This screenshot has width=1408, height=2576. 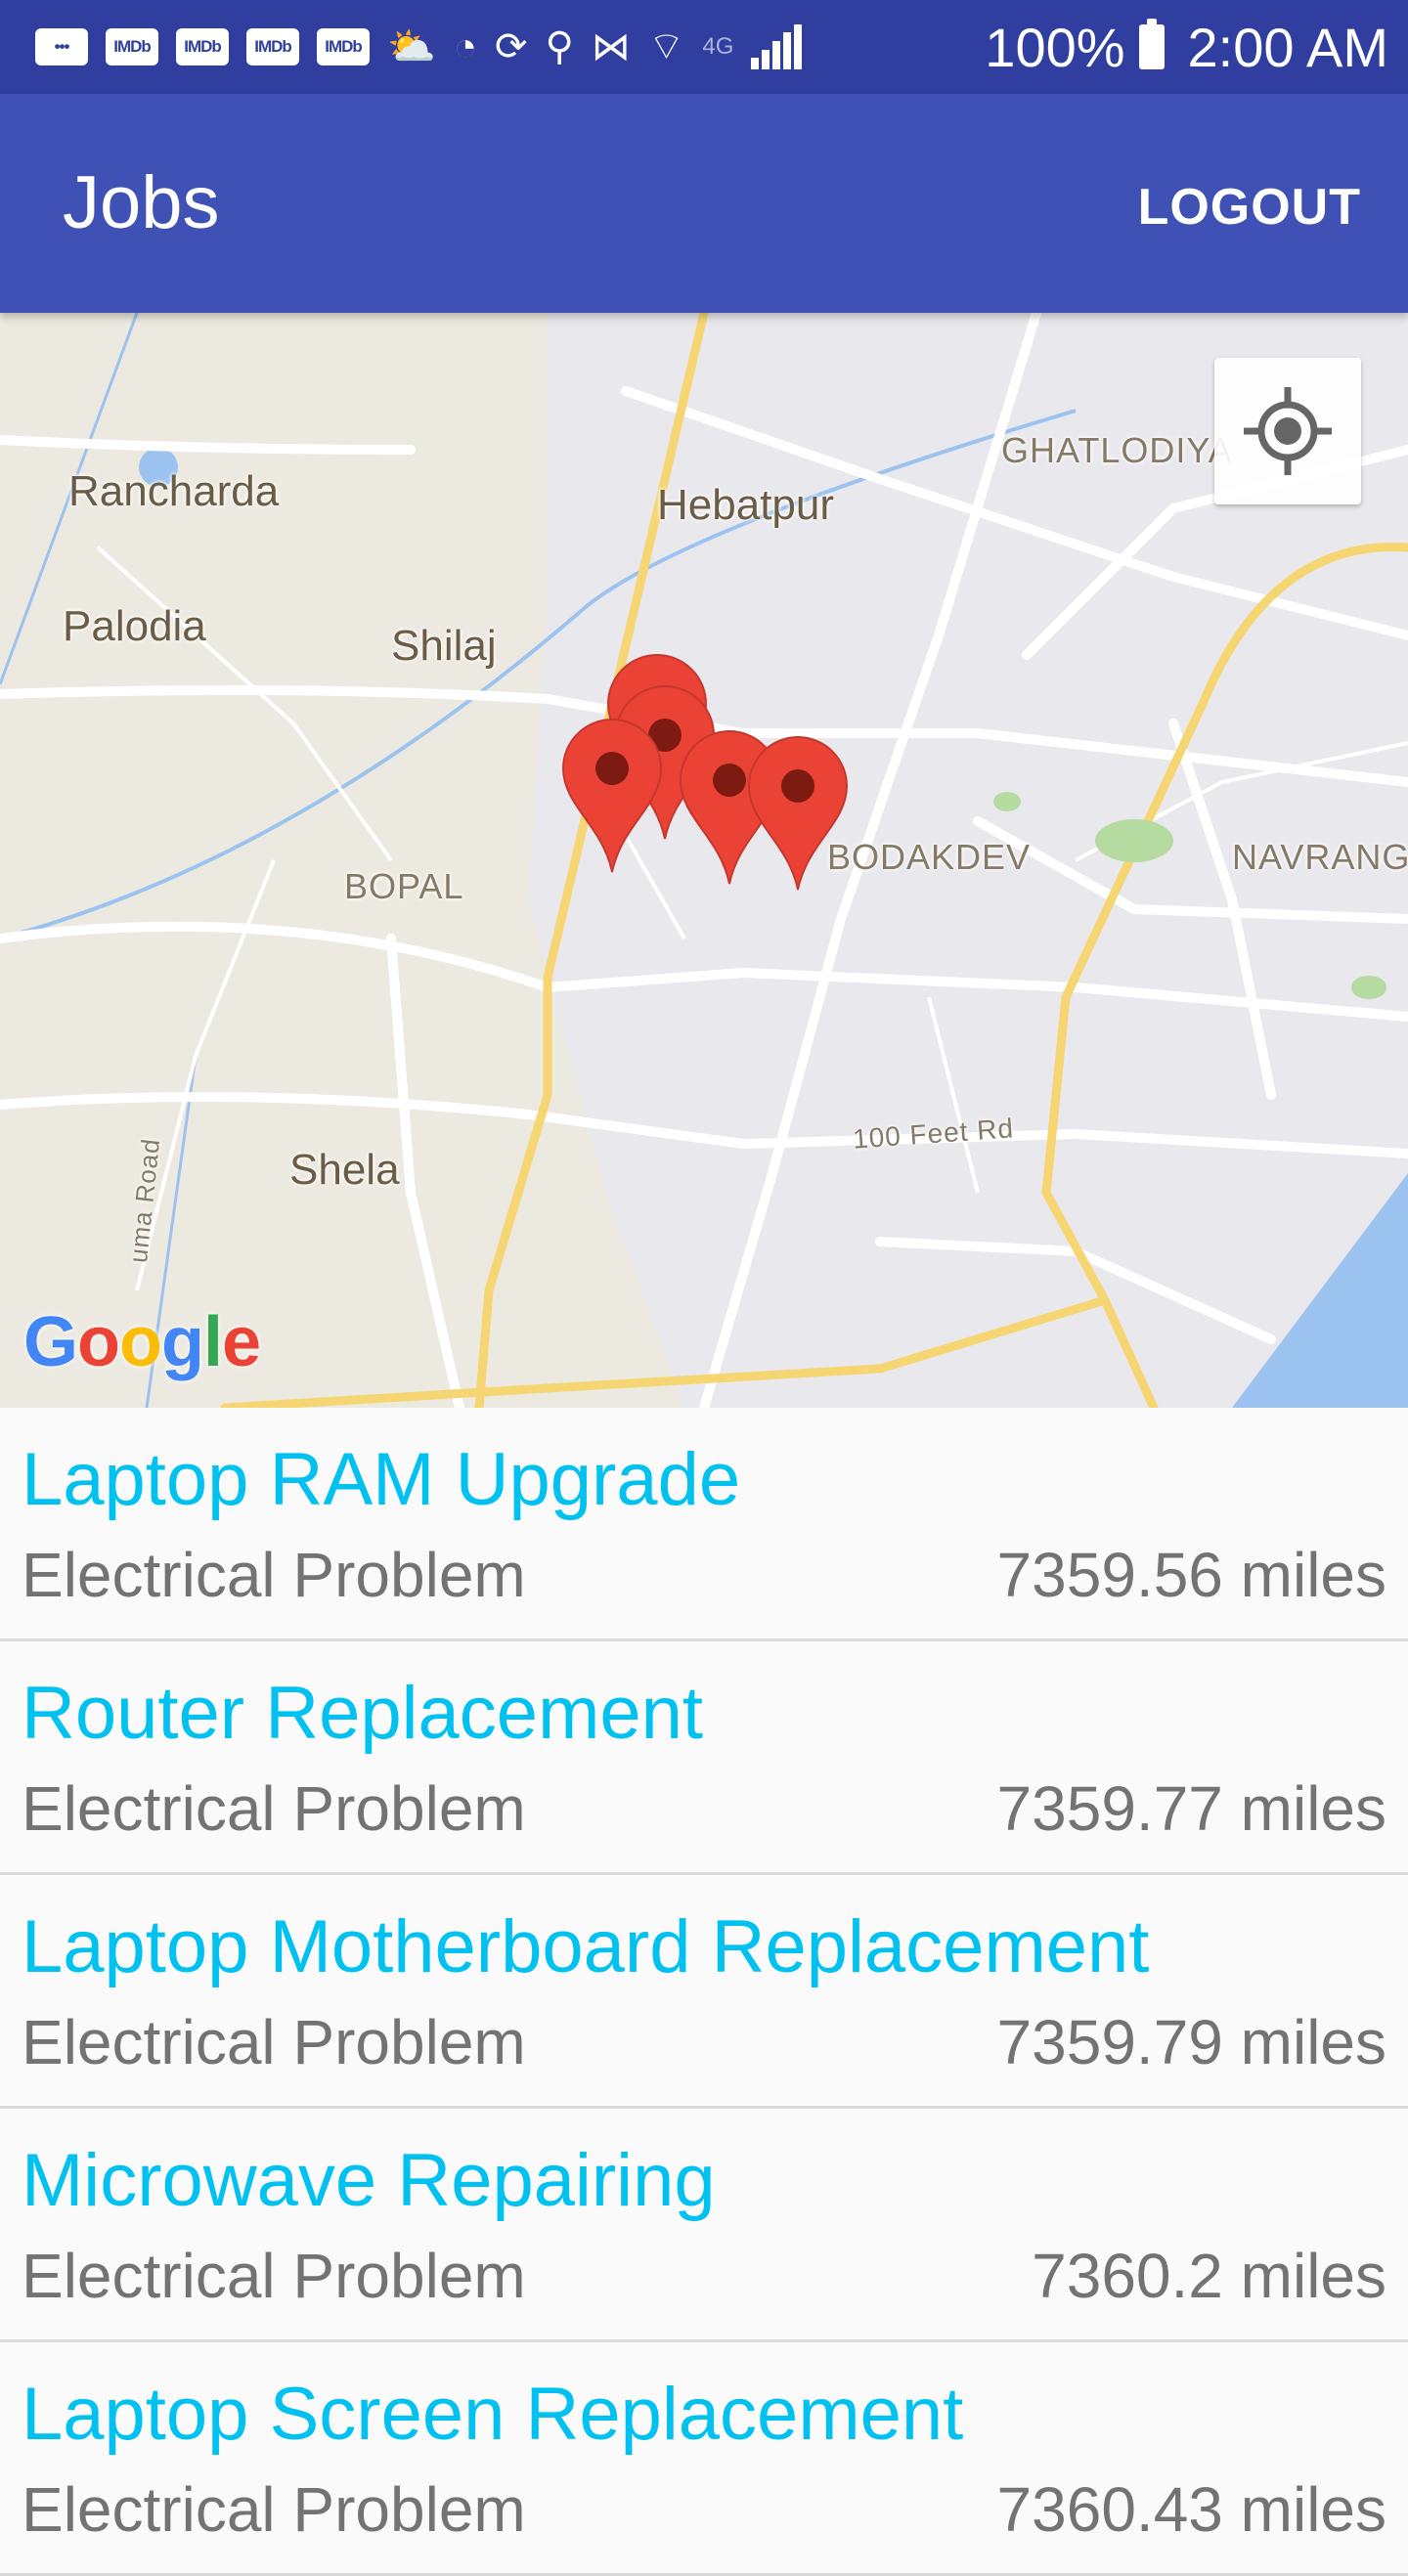 I want to click on job-distance: 7360.2 miles, so click(x=1209, y=2276).